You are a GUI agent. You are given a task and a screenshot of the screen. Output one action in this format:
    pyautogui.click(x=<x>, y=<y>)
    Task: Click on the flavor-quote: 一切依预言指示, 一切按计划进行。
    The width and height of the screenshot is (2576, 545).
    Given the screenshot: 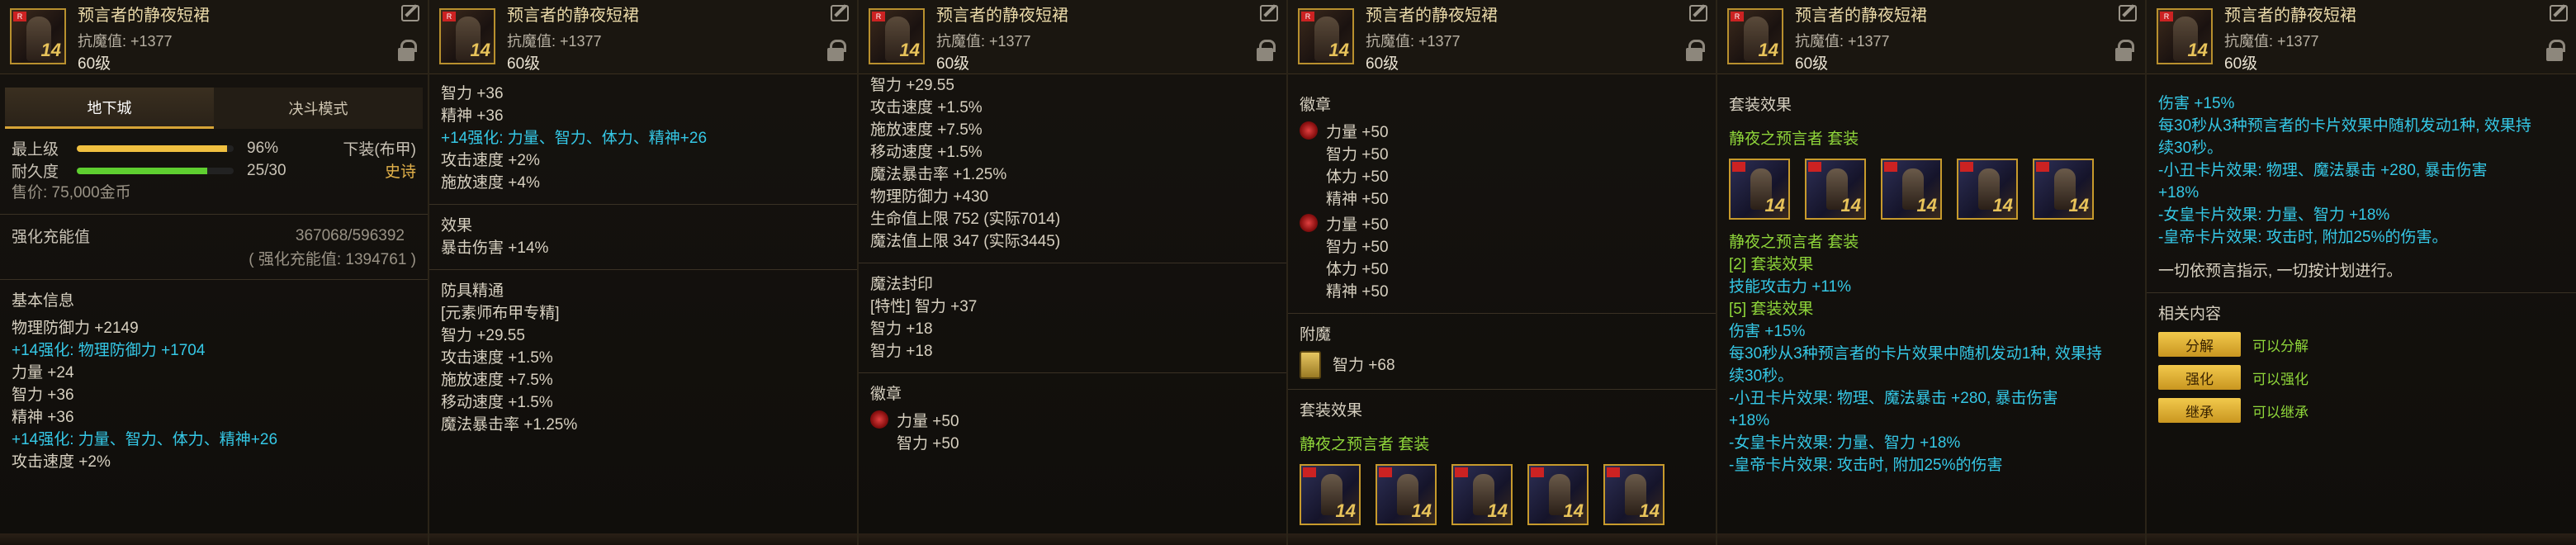 What is the action you would take?
    pyautogui.click(x=2280, y=271)
    